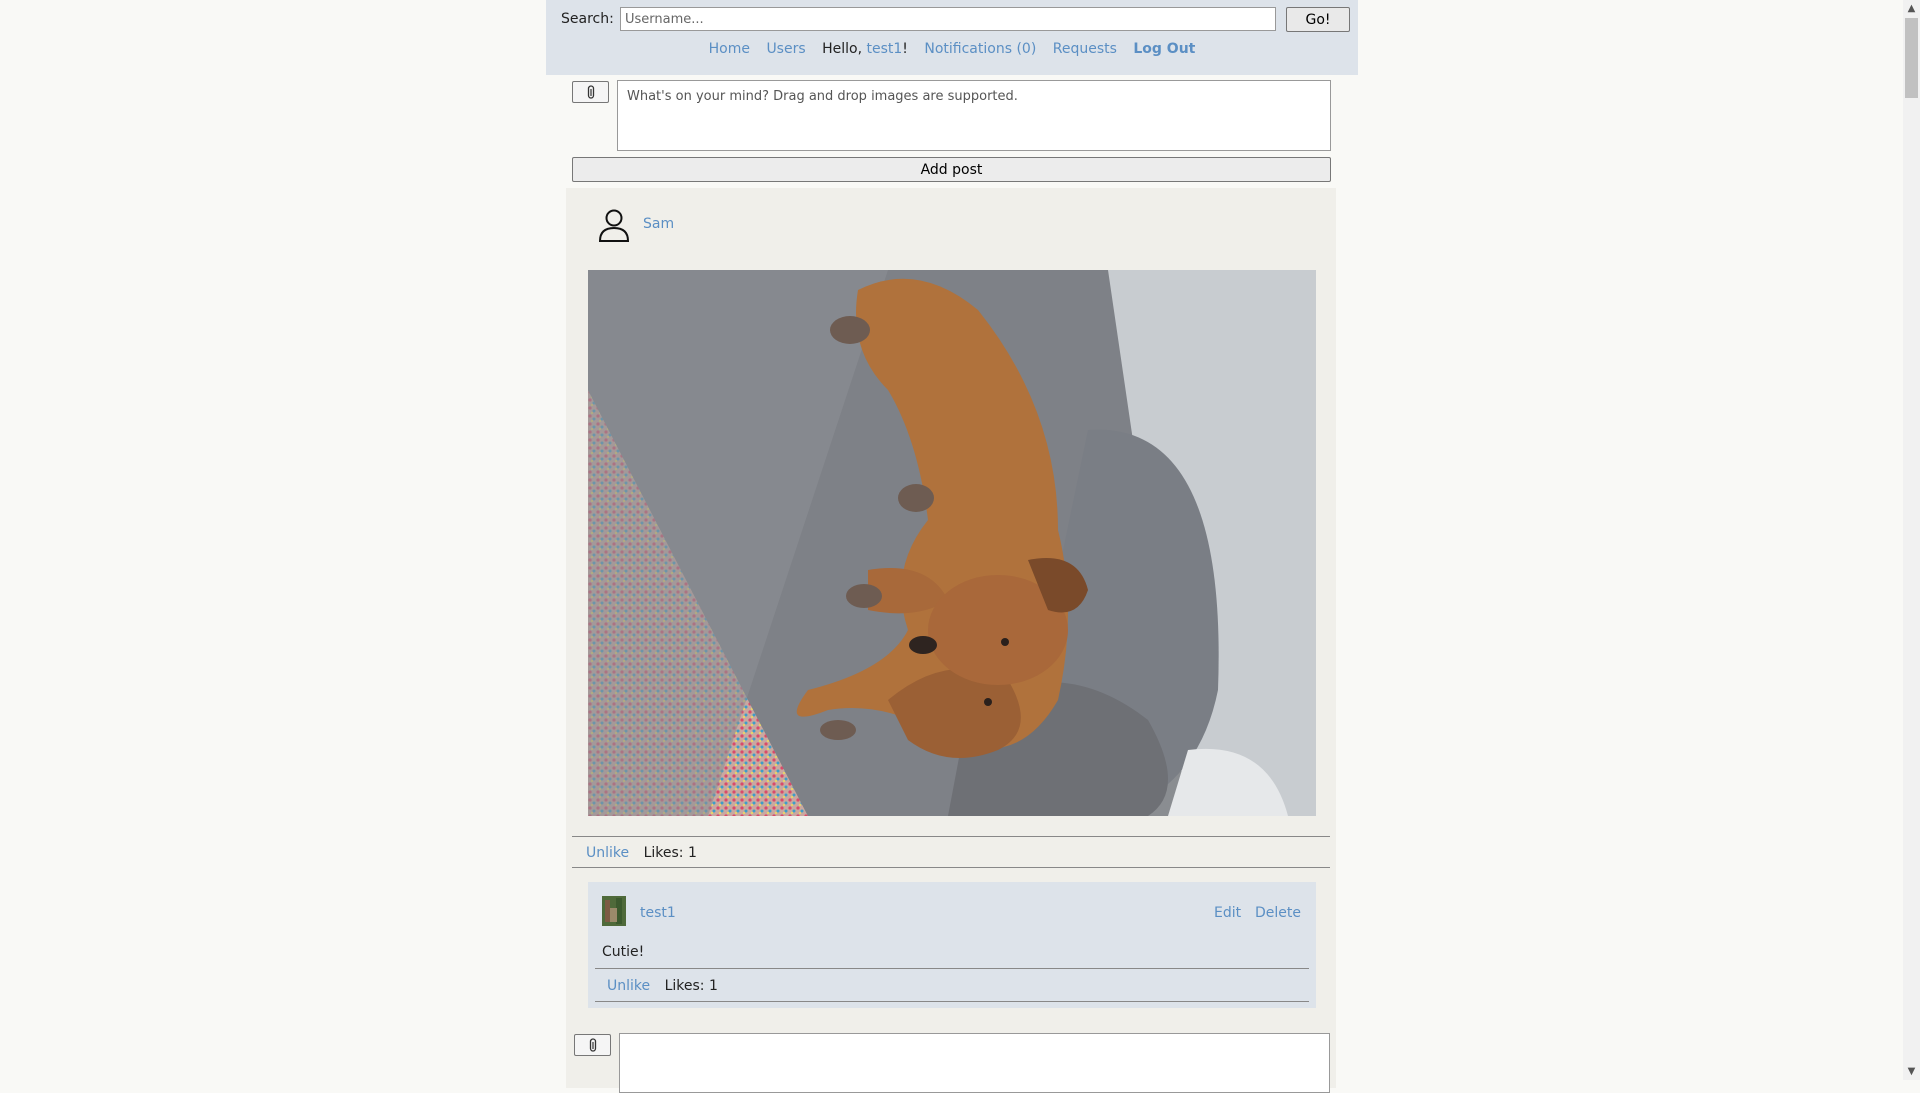 This screenshot has width=1920, height=1093. What do you see at coordinates (951, 169) in the screenshot?
I see `add-post-button: Add post` at bounding box center [951, 169].